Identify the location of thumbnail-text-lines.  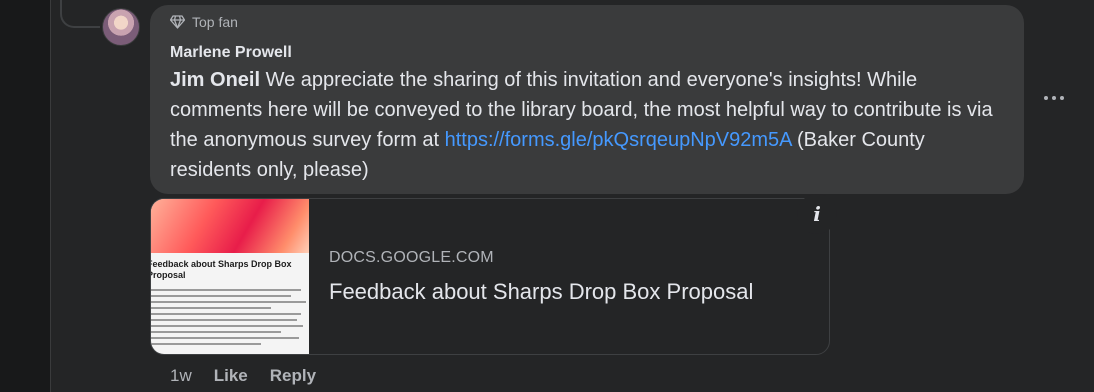
(230, 319).